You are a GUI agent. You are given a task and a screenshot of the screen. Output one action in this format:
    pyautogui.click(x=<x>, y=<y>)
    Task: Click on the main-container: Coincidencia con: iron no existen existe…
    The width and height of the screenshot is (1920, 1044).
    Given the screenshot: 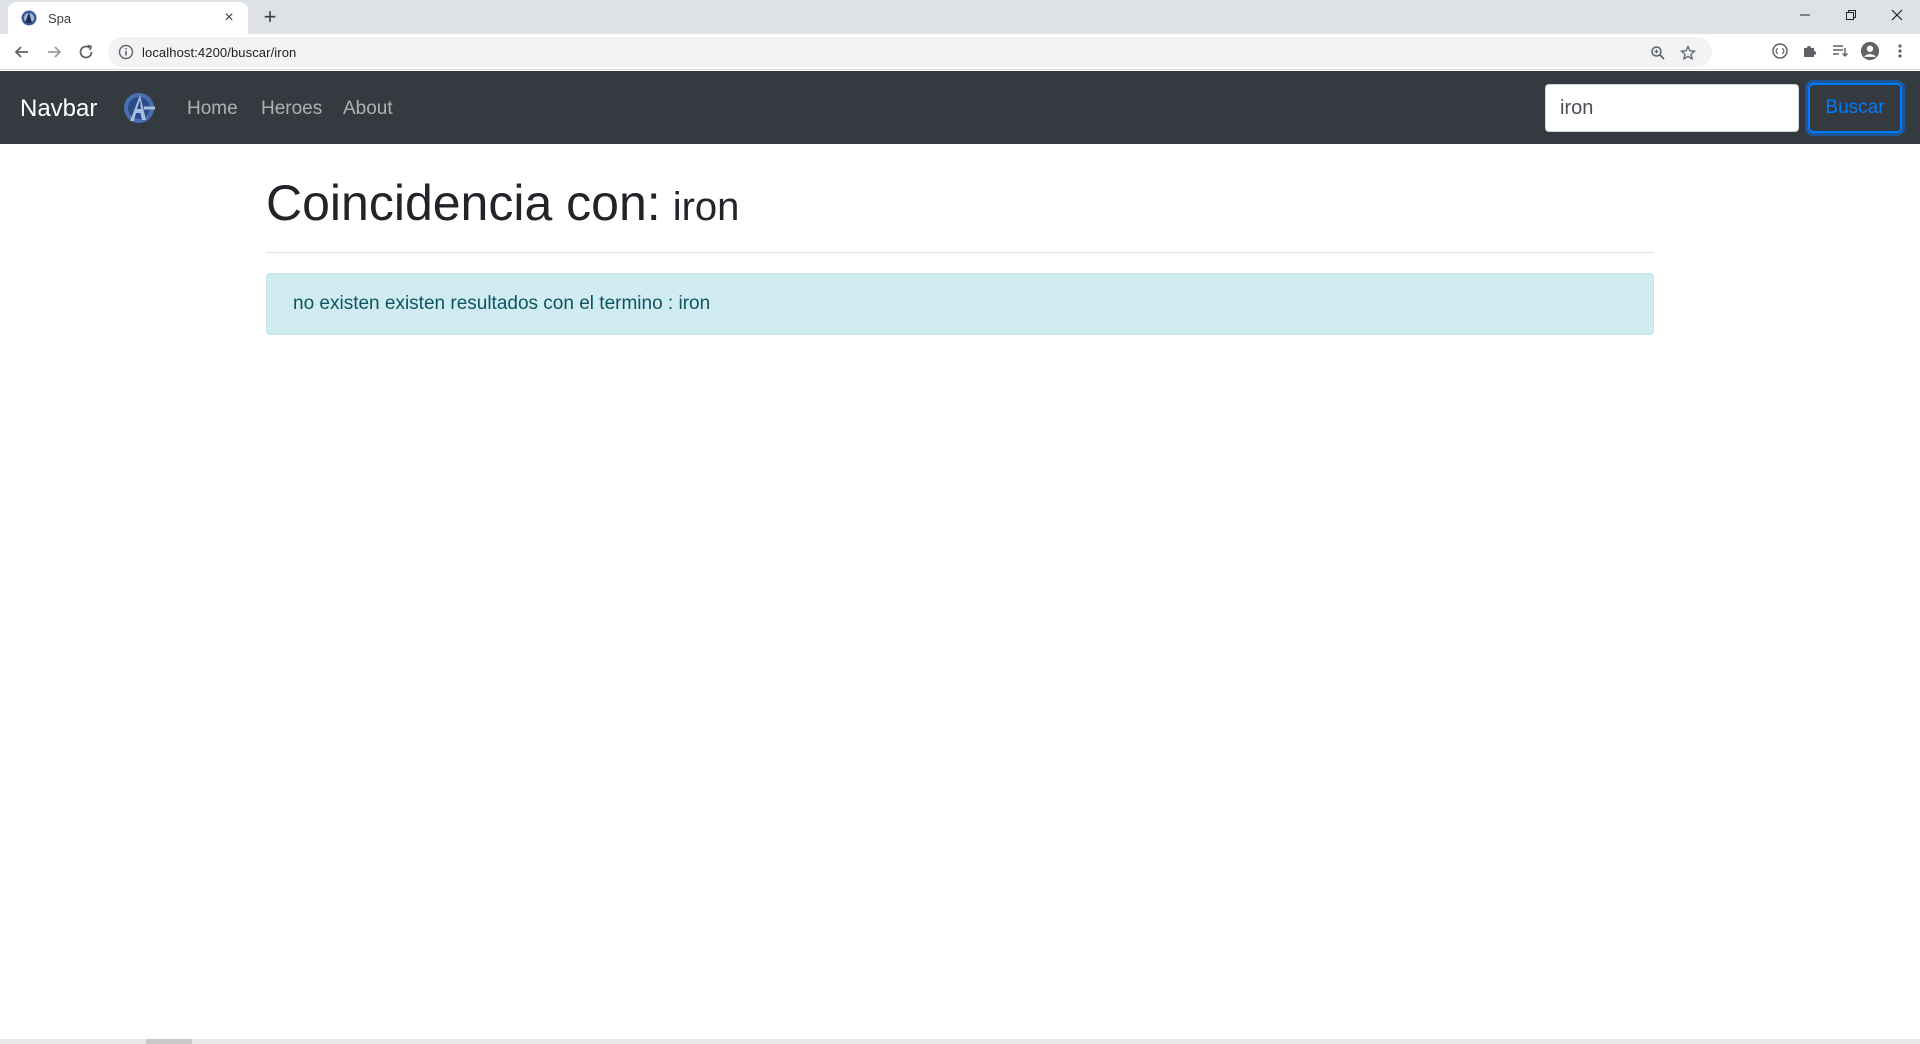 What is the action you would take?
    pyautogui.click(x=960, y=239)
    